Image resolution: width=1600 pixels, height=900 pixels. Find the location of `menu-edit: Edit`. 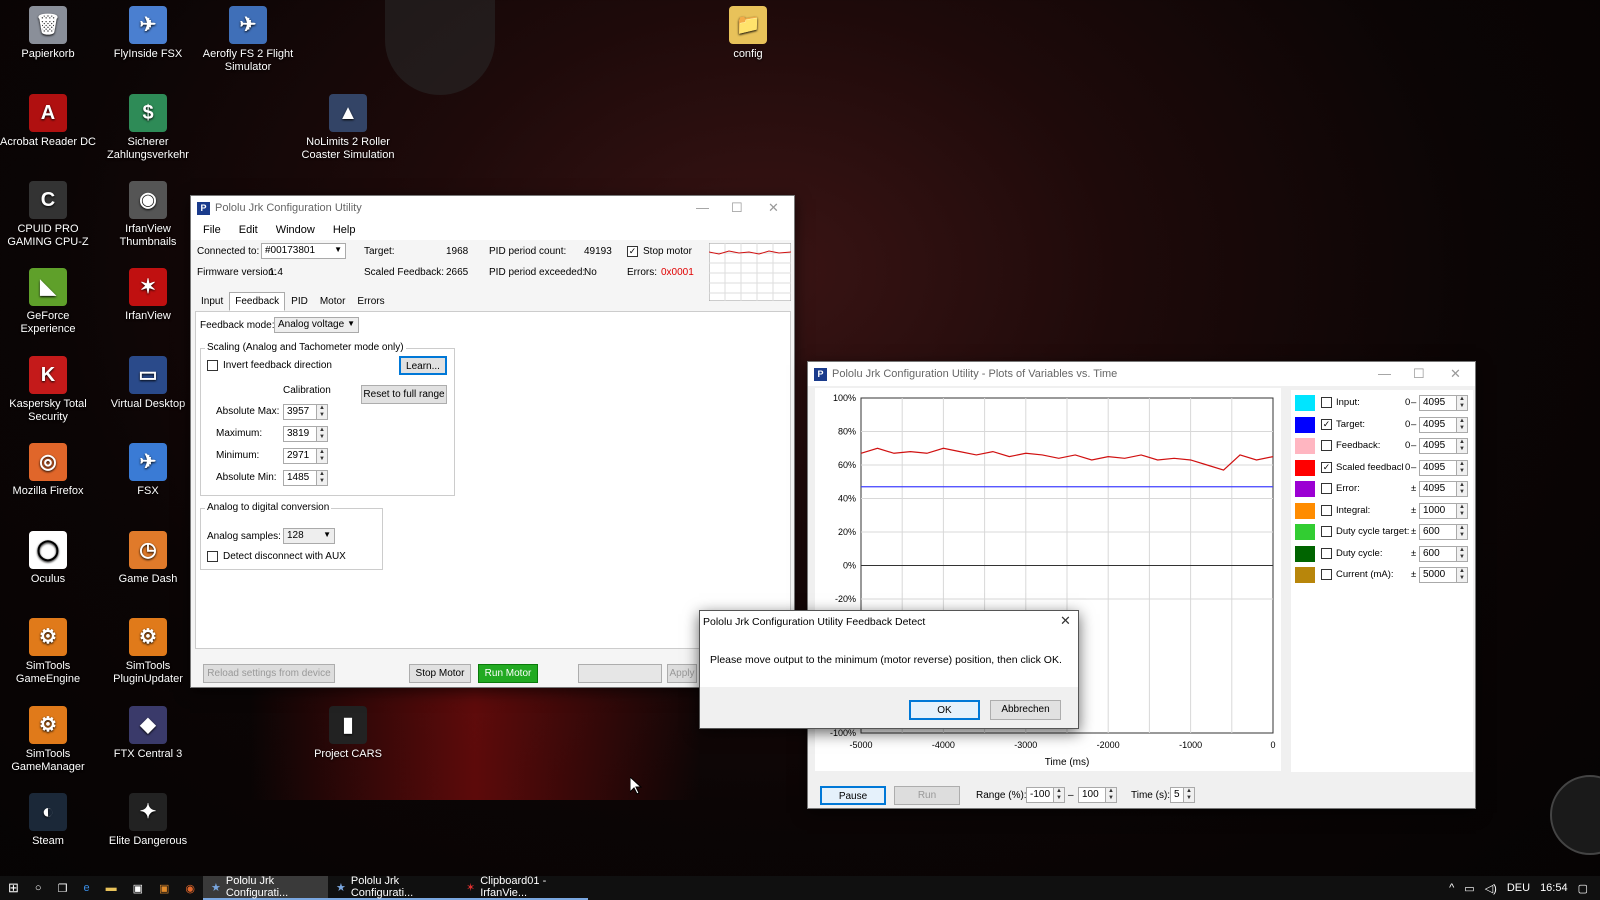

menu-edit: Edit is located at coordinates (248, 230).